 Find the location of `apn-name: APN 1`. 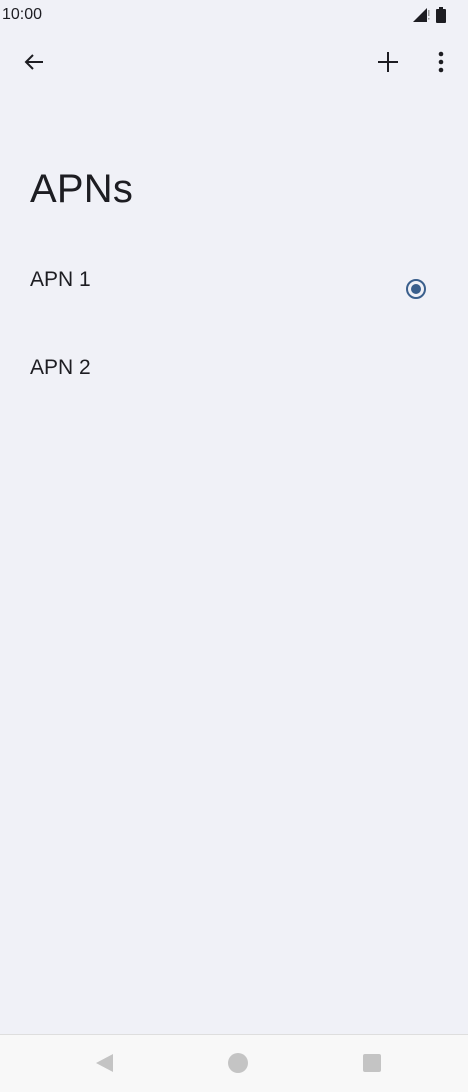

apn-name: APN 1 is located at coordinates (60, 279).